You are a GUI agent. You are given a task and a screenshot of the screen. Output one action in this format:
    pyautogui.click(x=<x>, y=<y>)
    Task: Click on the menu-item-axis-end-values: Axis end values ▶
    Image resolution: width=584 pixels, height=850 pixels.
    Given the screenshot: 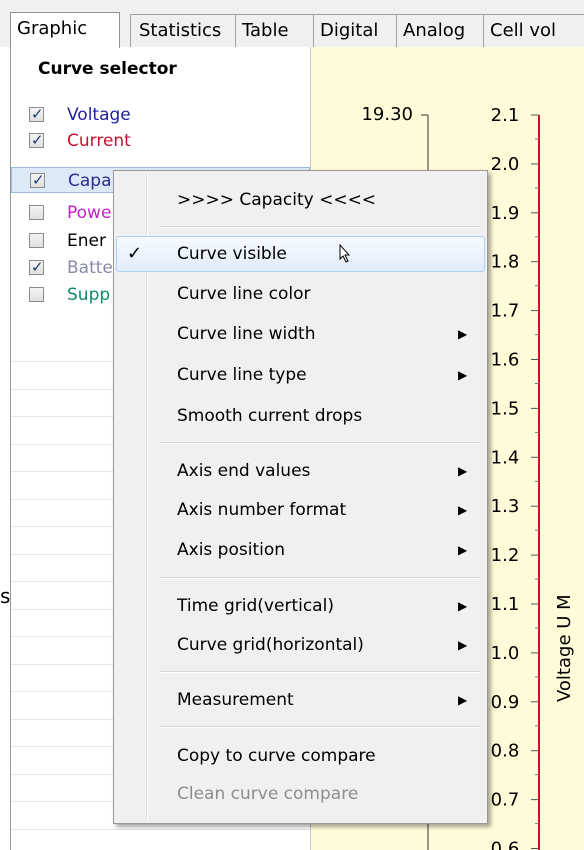 What is the action you would take?
    pyautogui.click(x=300, y=471)
    